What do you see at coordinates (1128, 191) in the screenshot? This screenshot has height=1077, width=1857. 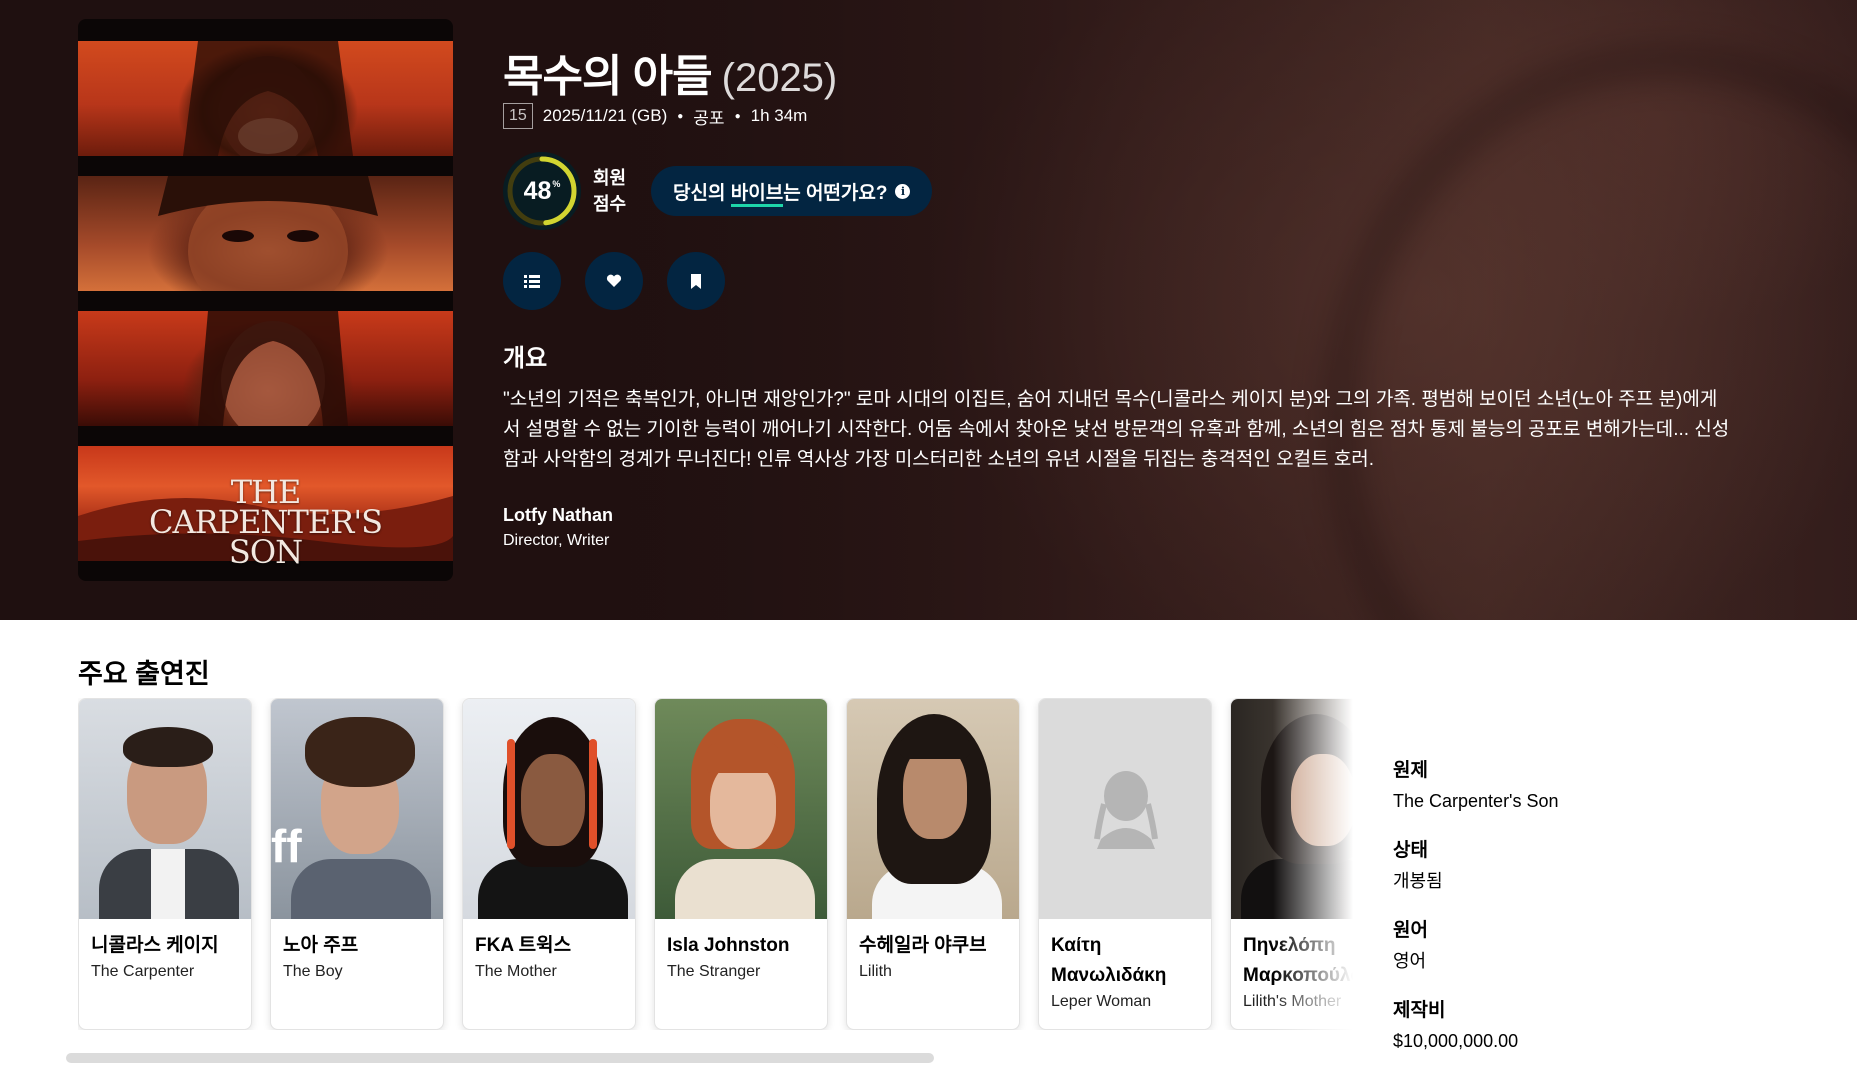 I see `score-row: 48% 회원 점수 당신의 바이브는 어떤가요? i` at bounding box center [1128, 191].